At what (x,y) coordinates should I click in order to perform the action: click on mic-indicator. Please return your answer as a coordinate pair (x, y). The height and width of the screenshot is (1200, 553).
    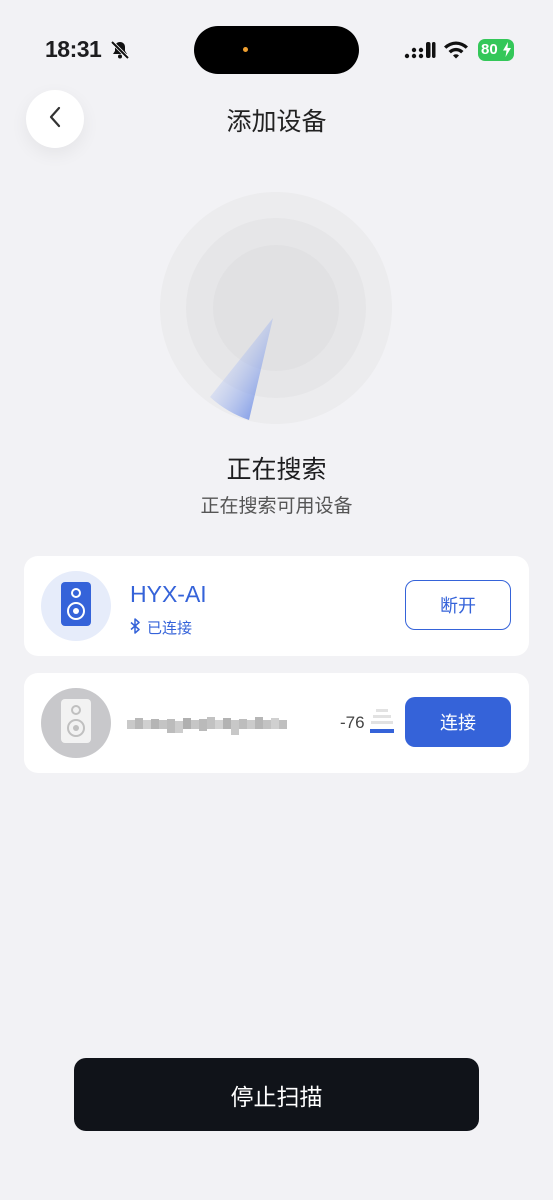
    Looking at the image, I should click on (245, 49).